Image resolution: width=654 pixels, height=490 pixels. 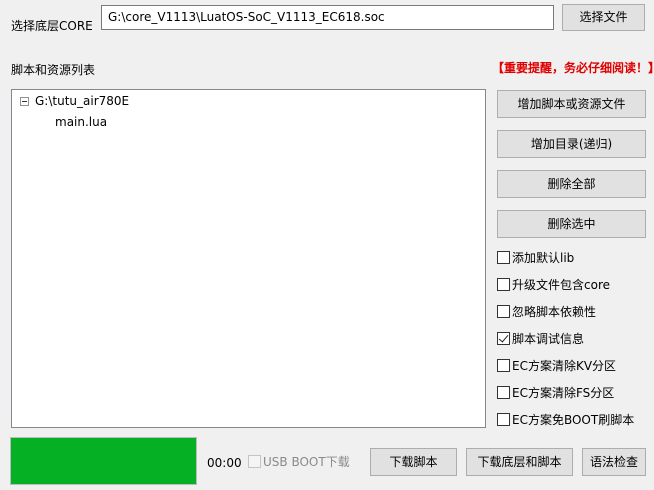 What do you see at coordinates (543, 258) in the screenshot?
I see `option-label: 添加默认lib` at bounding box center [543, 258].